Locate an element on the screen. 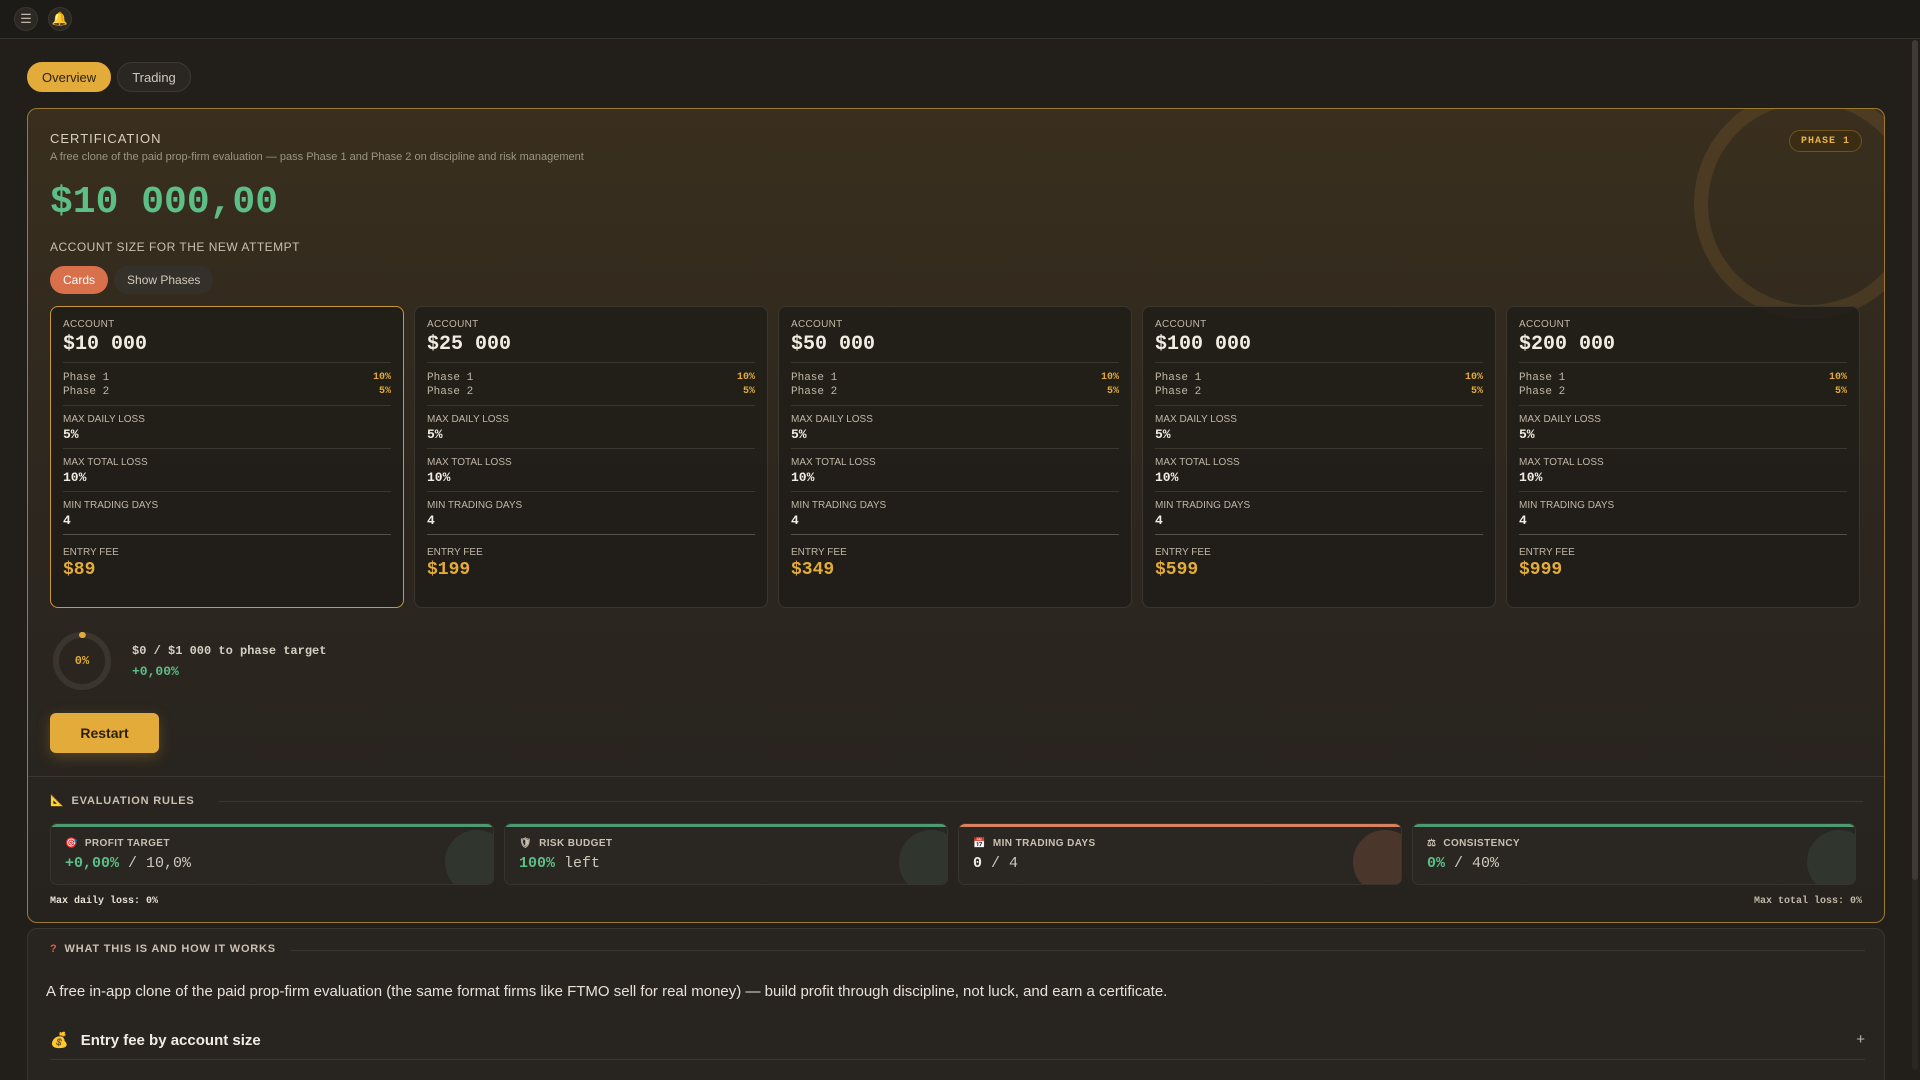  expand-icon: + is located at coordinates (1860, 1039).